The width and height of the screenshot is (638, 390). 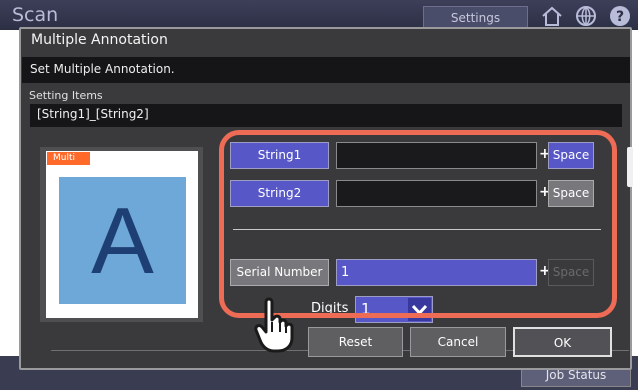 I want to click on home-icon, so click(x=552, y=16).